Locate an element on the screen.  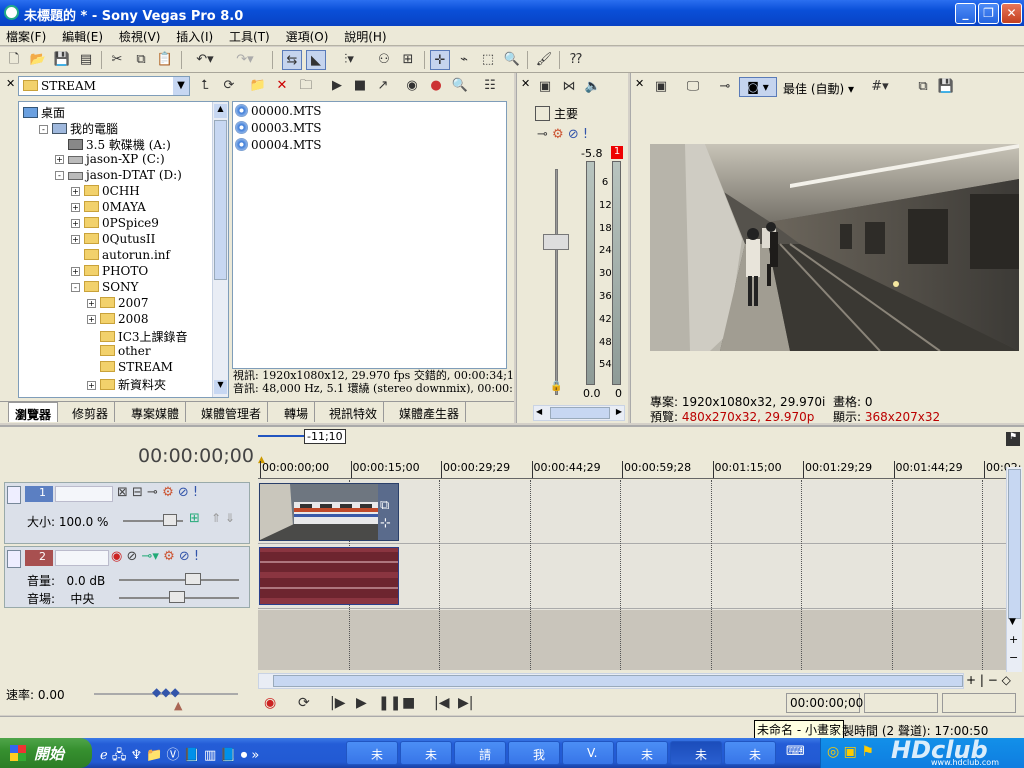
menu-insert: 插入(I) is located at coordinates (194, 36).